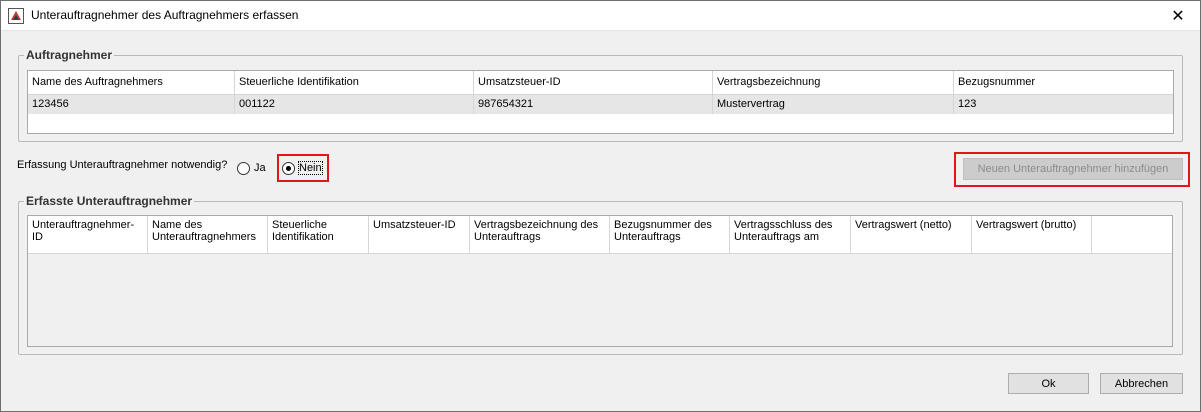  I want to click on cancel-button: Abbrechen, so click(1141, 383).